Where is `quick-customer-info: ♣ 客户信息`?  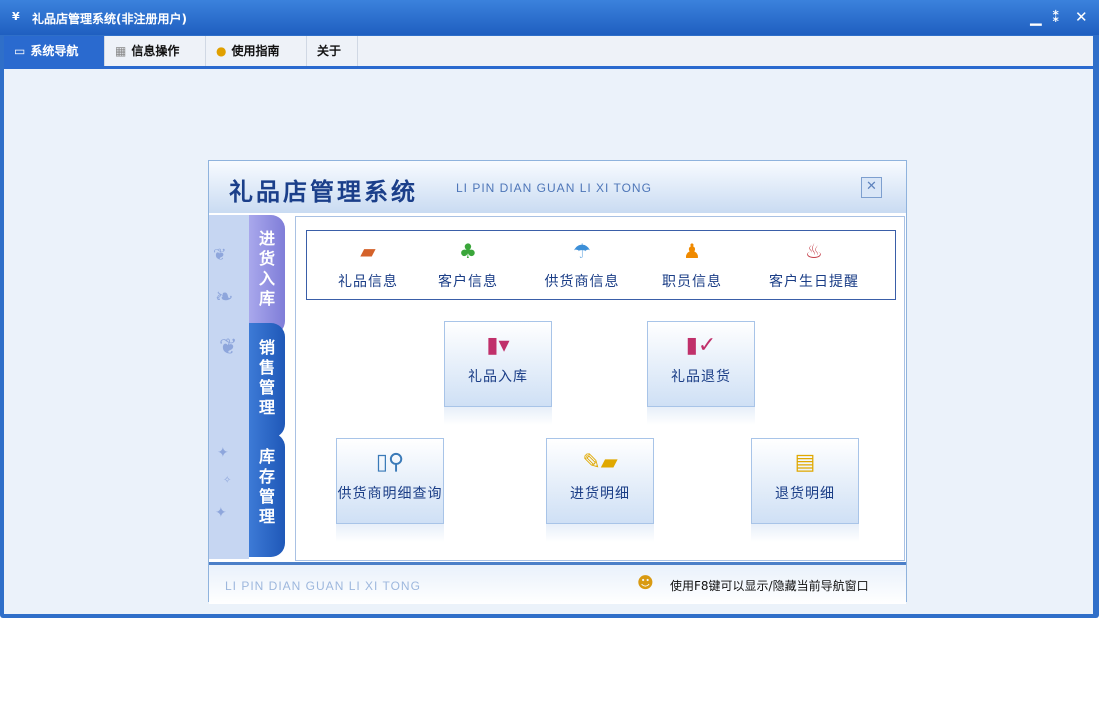 quick-customer-info: ♣ 客户信息 is located at coordinates (468, 261).